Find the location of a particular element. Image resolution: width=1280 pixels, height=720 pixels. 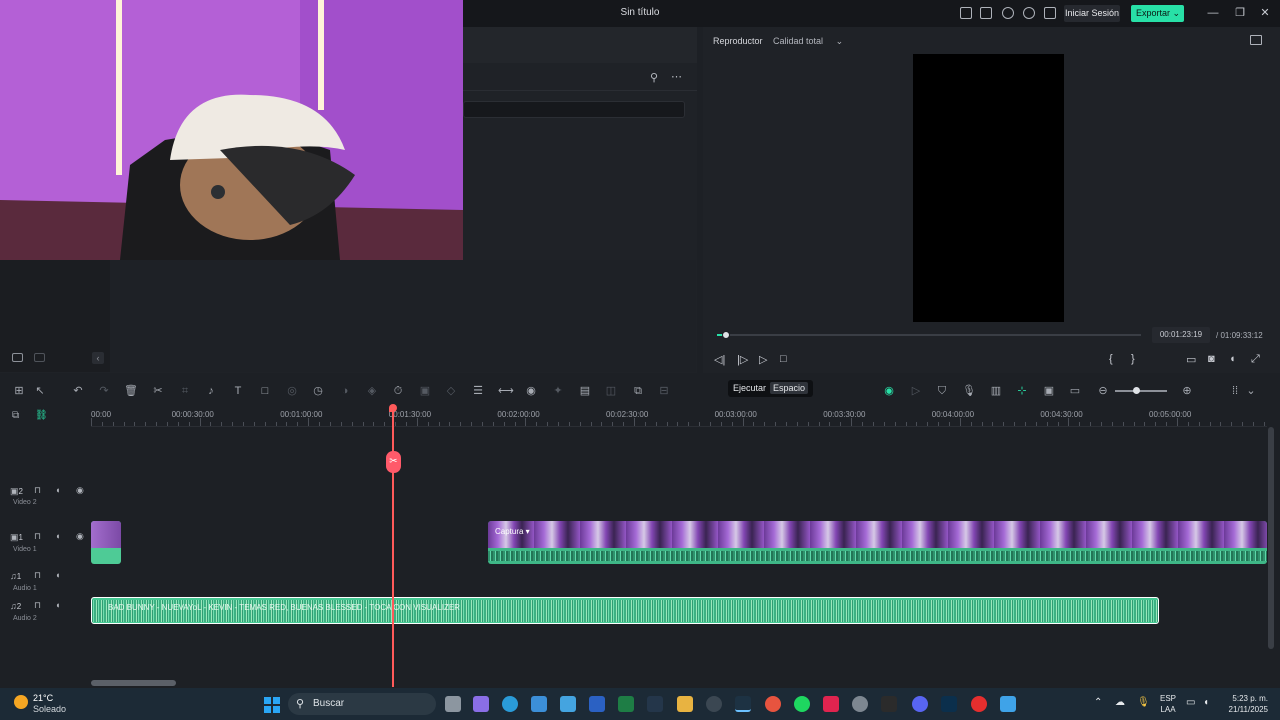

zoom-out-icon: ⊖ is located at coordinates (1103, 391).